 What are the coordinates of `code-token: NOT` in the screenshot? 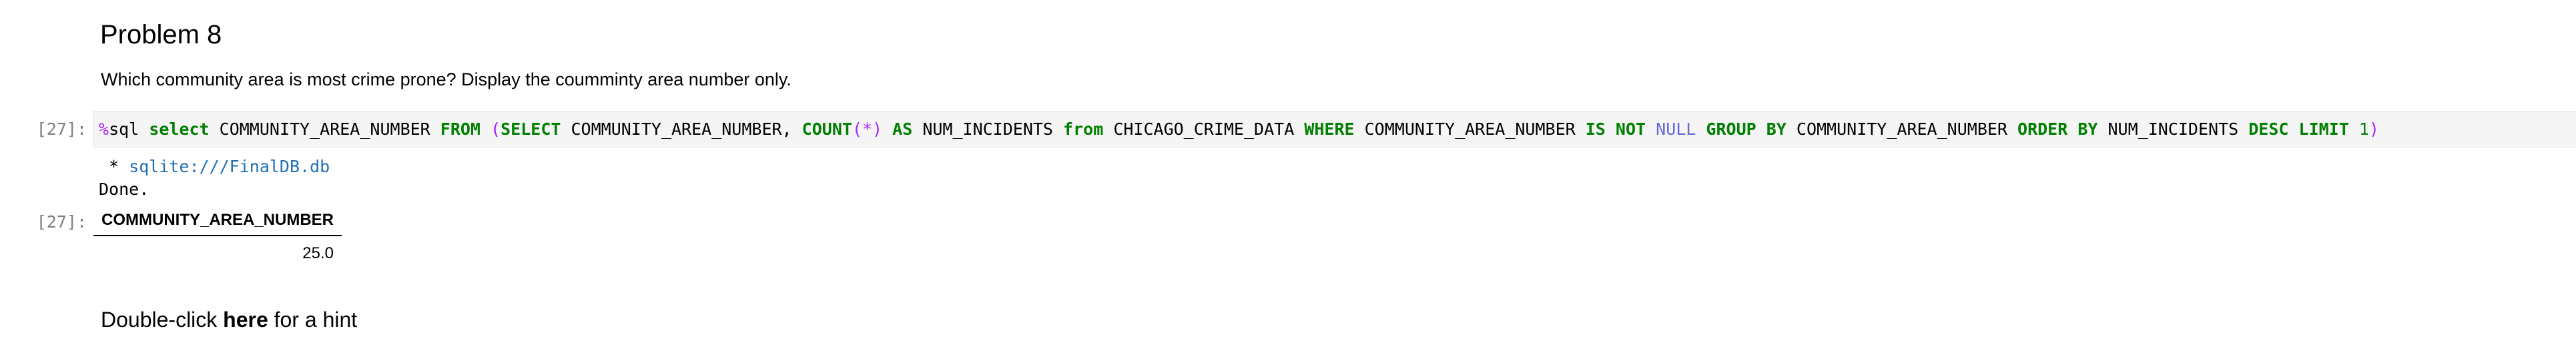 It's located at (1630, 129).